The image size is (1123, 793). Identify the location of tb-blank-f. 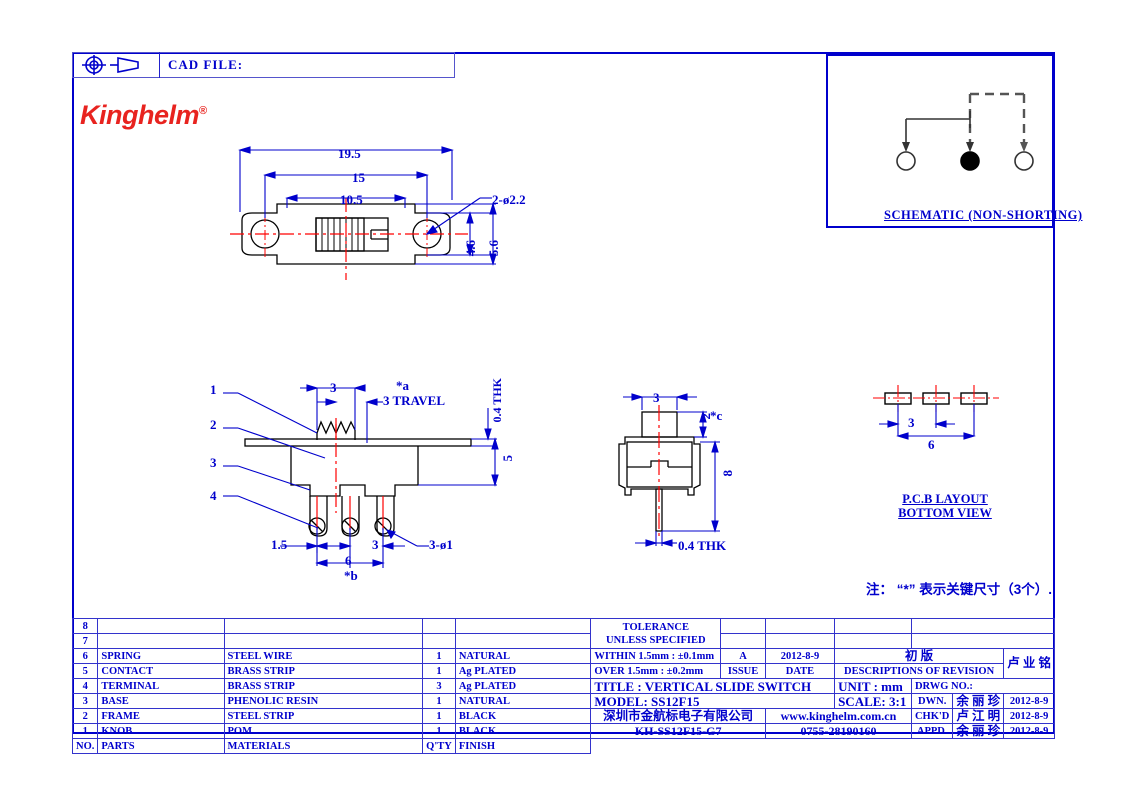
(800, 641).